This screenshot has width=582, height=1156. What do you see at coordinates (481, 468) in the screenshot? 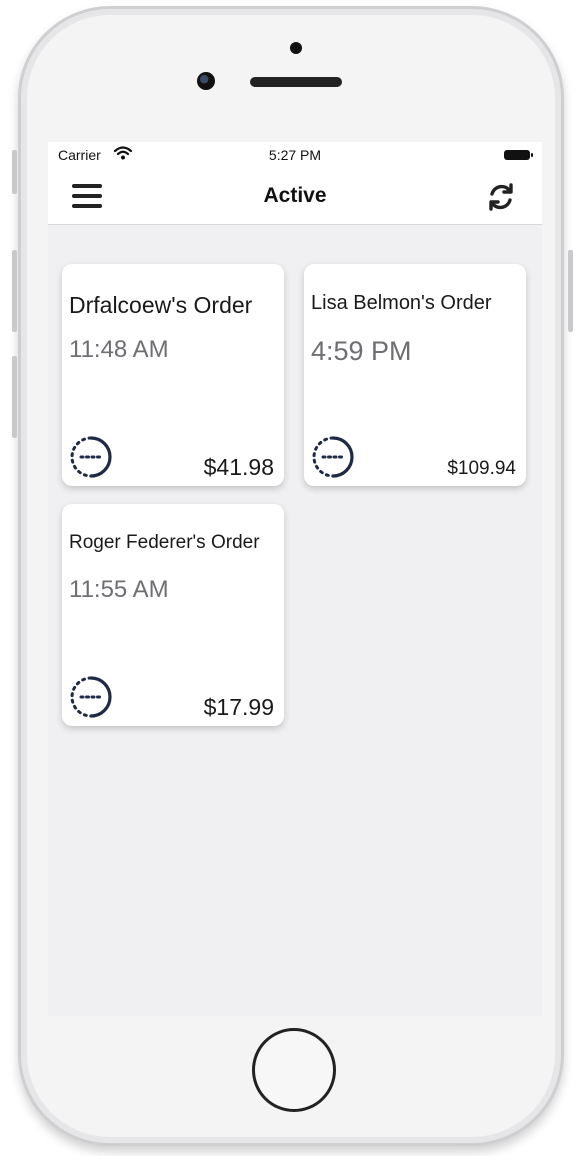
I see `order-price: $109.94` at bounding box center [481, 468].